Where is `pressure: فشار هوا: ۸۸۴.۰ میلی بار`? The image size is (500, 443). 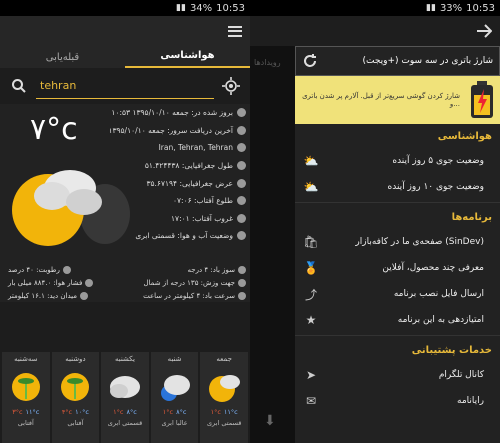
pressure: فشار هوا: ۸۸۴.۰ میلی بار is located at coordinates (51, 283).